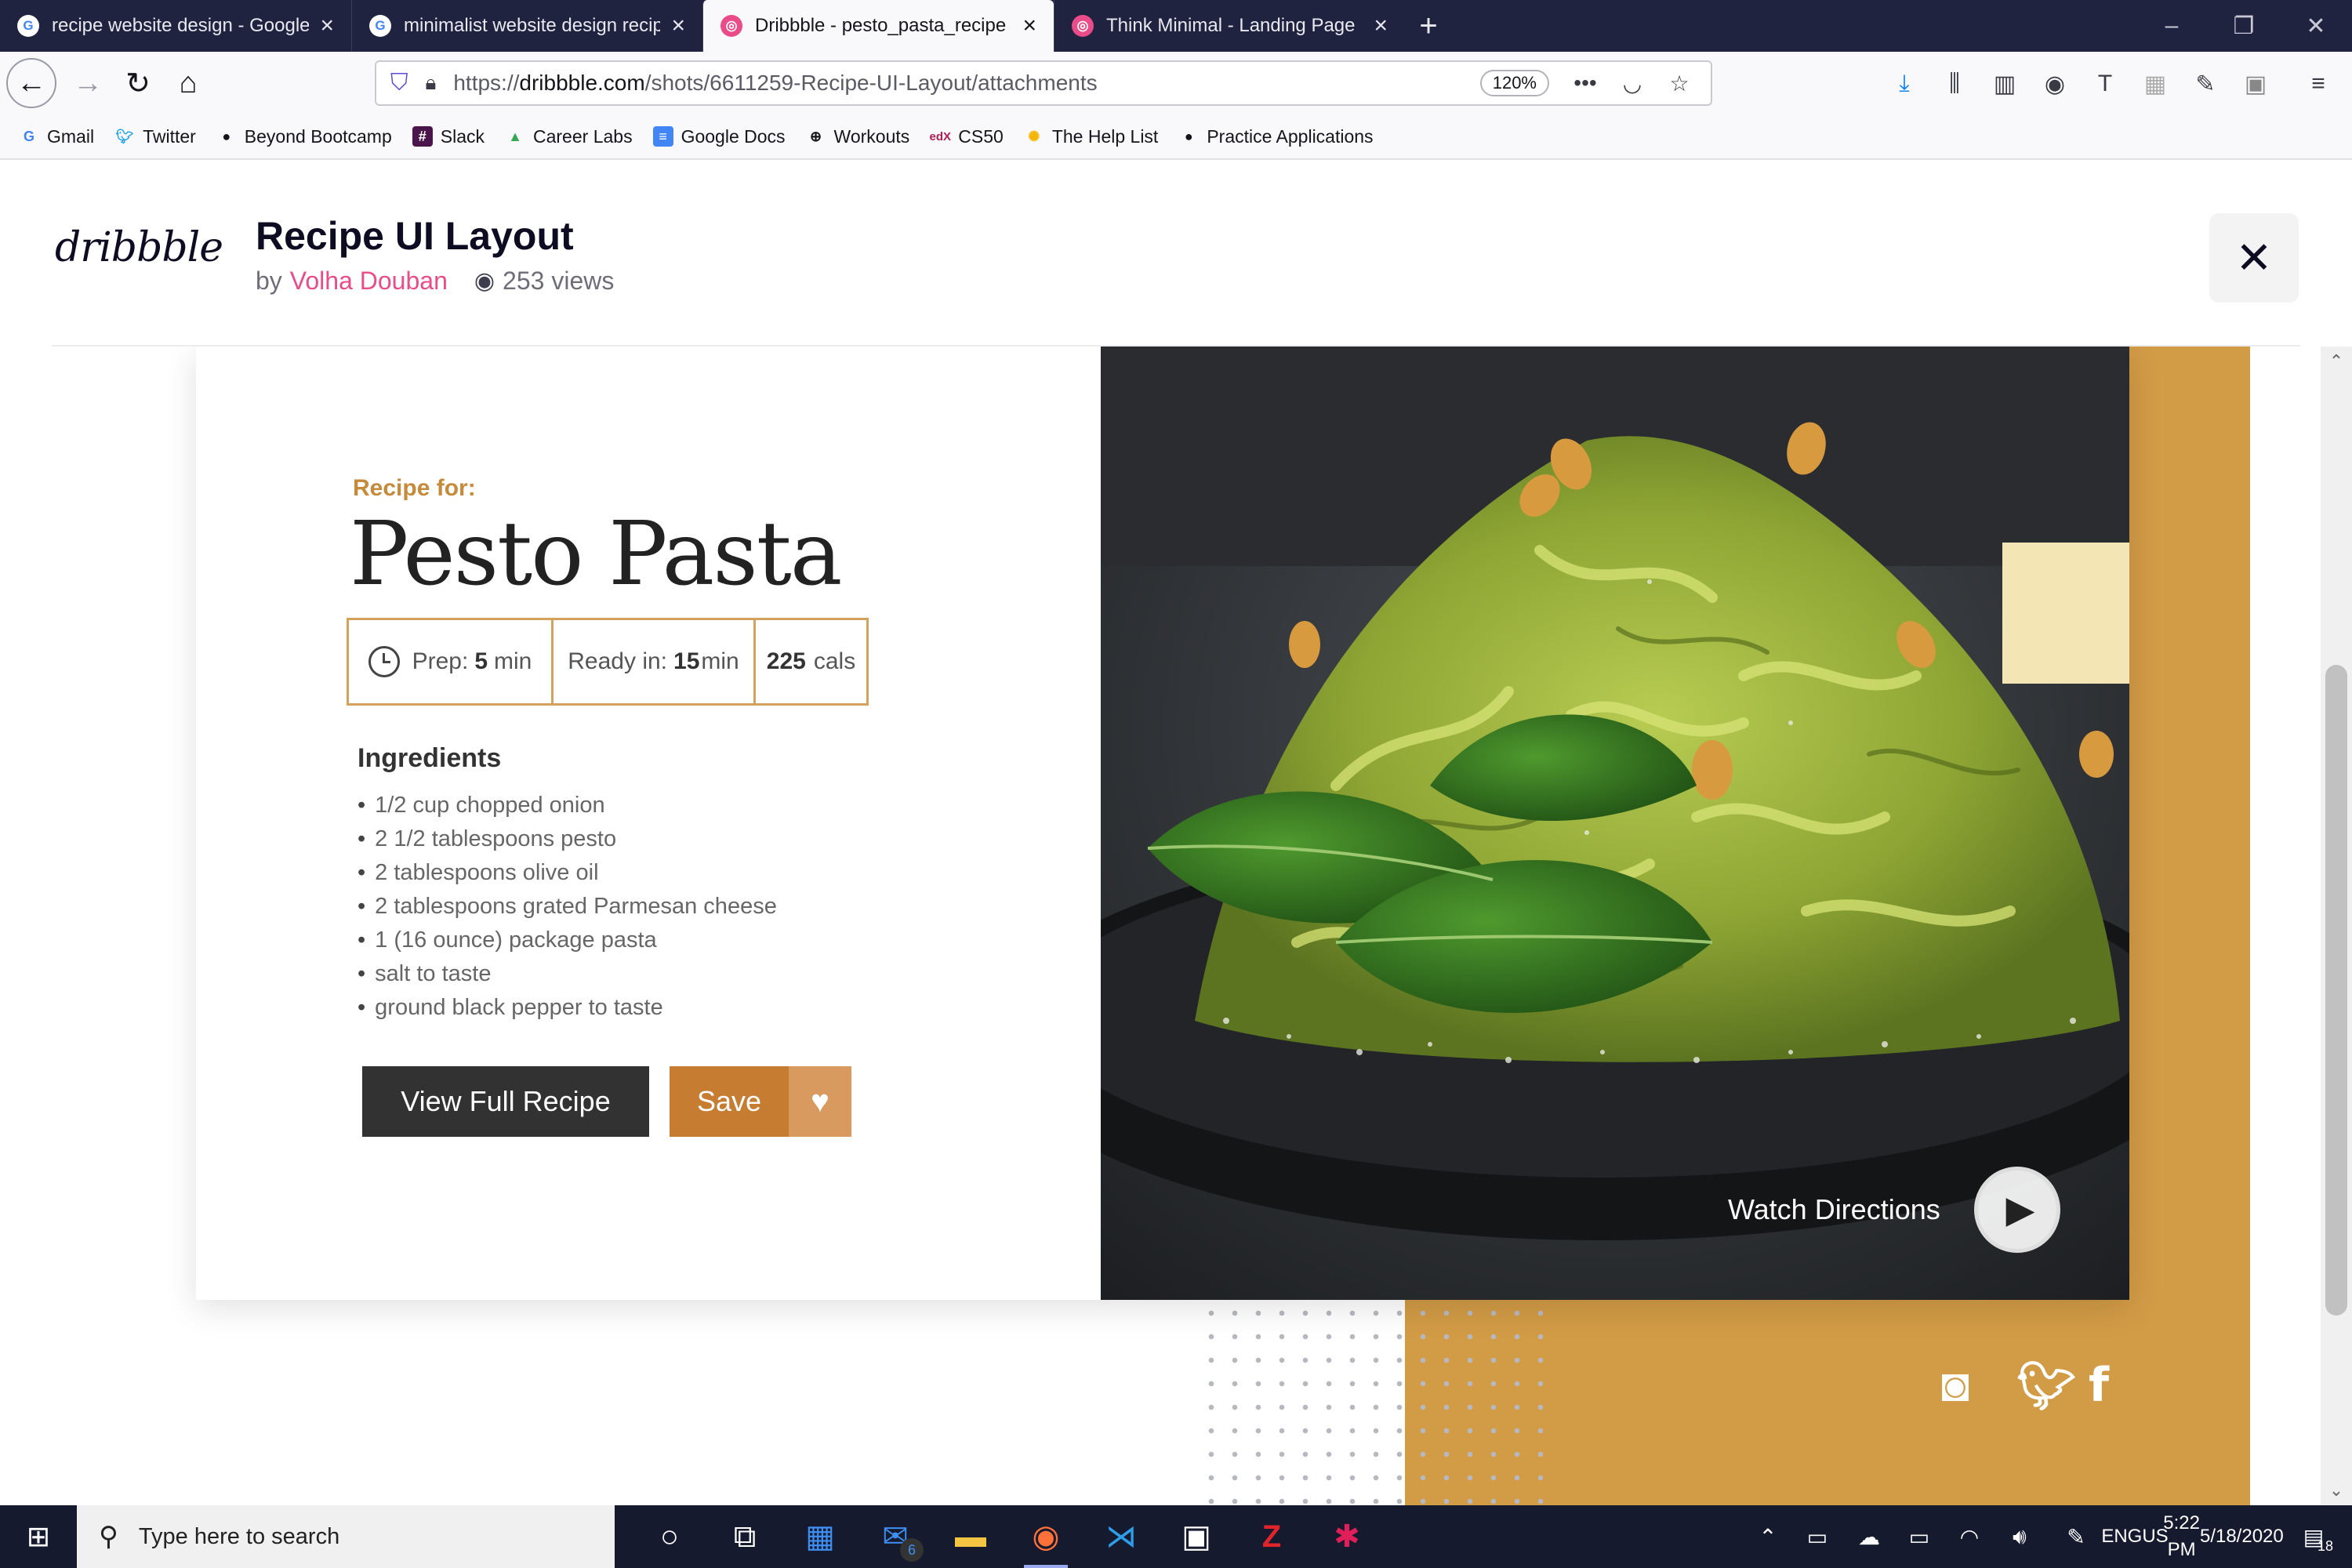  Describe the element at coordinates (2255, 84) in the screenshot. I see `extension-icon: ▣` at that location.